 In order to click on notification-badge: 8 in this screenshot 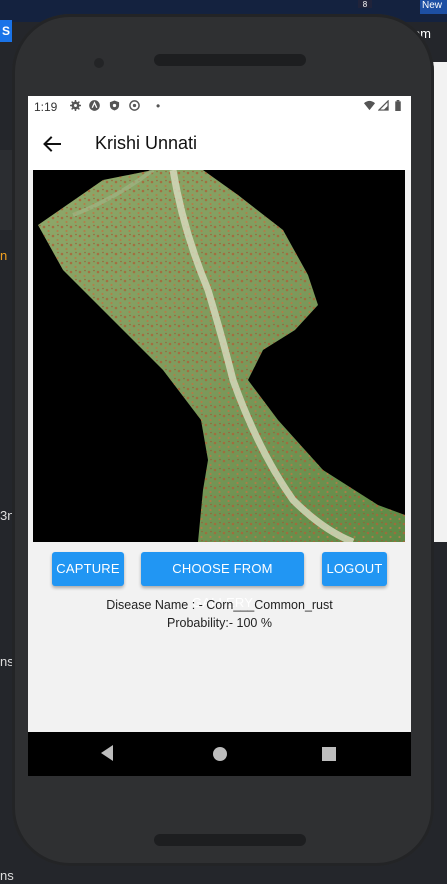, I will do `click(365, 4)`.